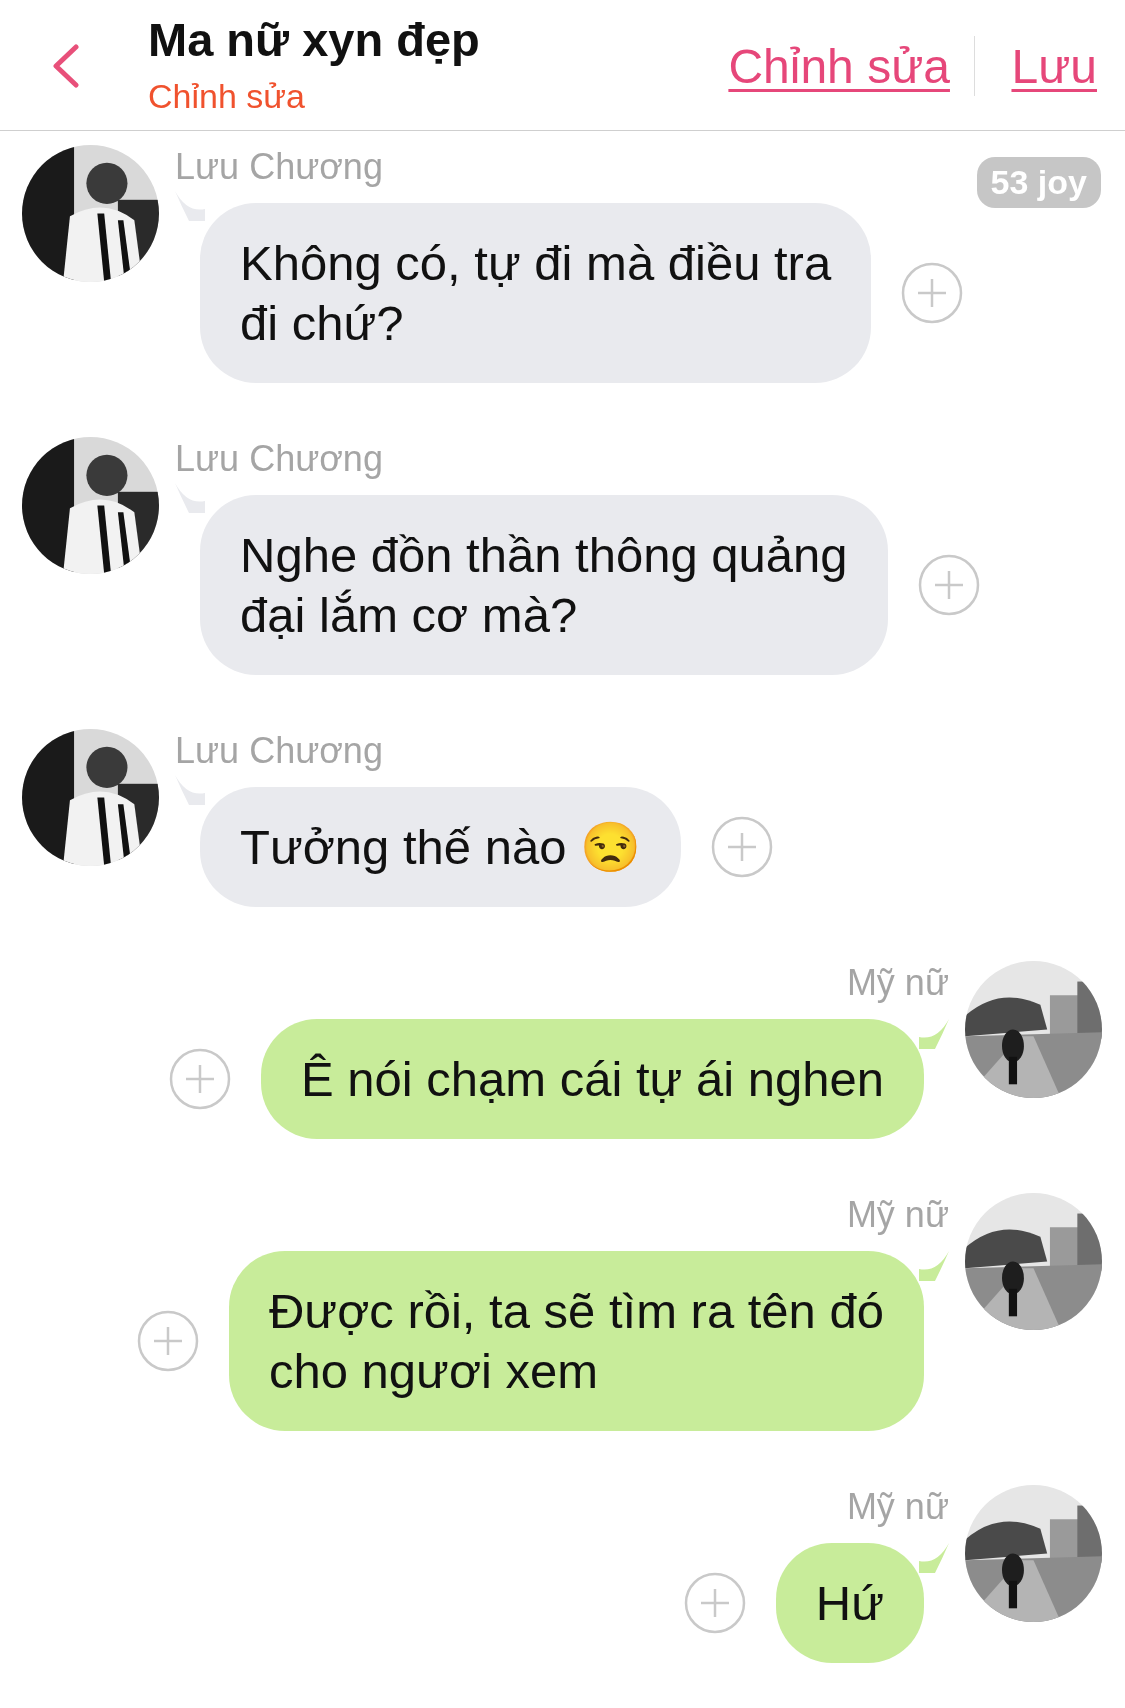 Image resolution: width=1125 pixels, height=1708 pixels. I want to click on message-bubble: Ê nói chạm cái tự ái nghen, so click(592, 1079).